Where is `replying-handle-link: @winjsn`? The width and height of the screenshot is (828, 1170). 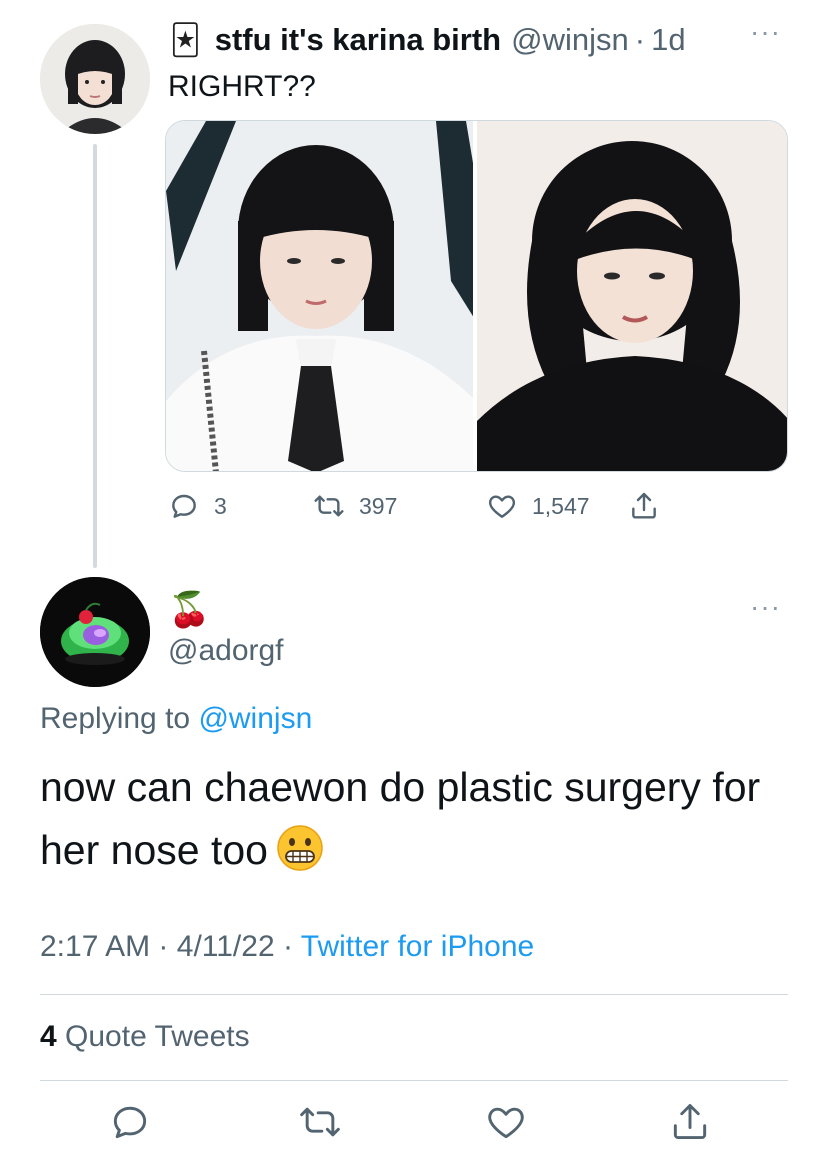
replying-handle-link: @winjsn is located at coordinates (255, 718).